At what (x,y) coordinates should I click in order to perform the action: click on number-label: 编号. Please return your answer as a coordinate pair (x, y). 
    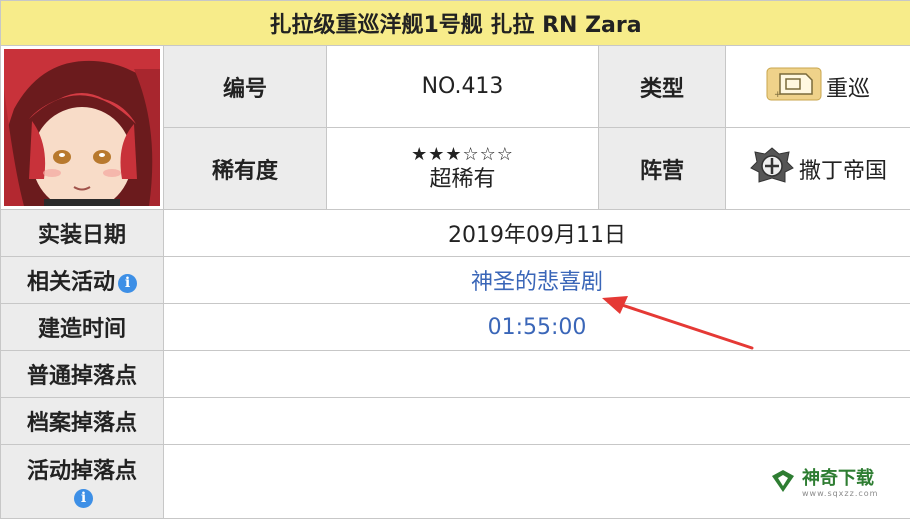
    Looking at the image, I should click on (245, 86).